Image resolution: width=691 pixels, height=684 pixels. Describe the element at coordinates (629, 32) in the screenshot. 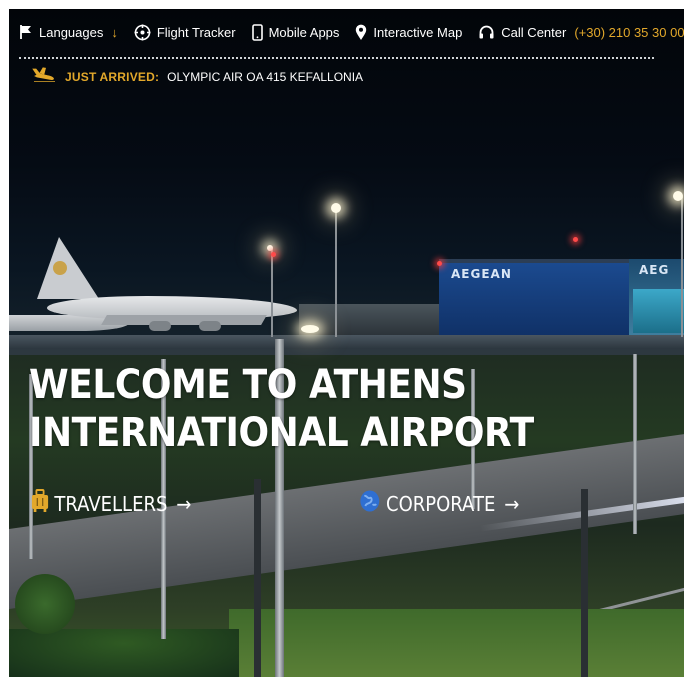

I see `call-center-phone: (+30) 210 35 30 000` at that location.